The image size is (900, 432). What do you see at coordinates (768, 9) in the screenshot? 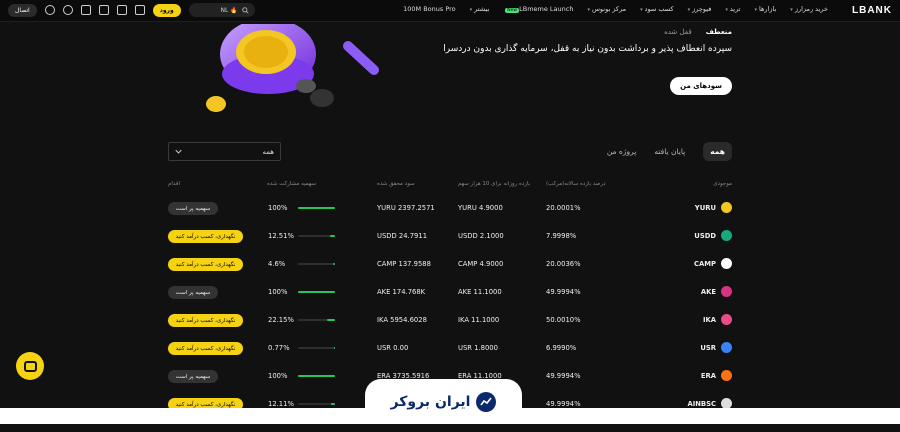
I see `nav-item-label: بازارها` at bounding box center [768, 9].